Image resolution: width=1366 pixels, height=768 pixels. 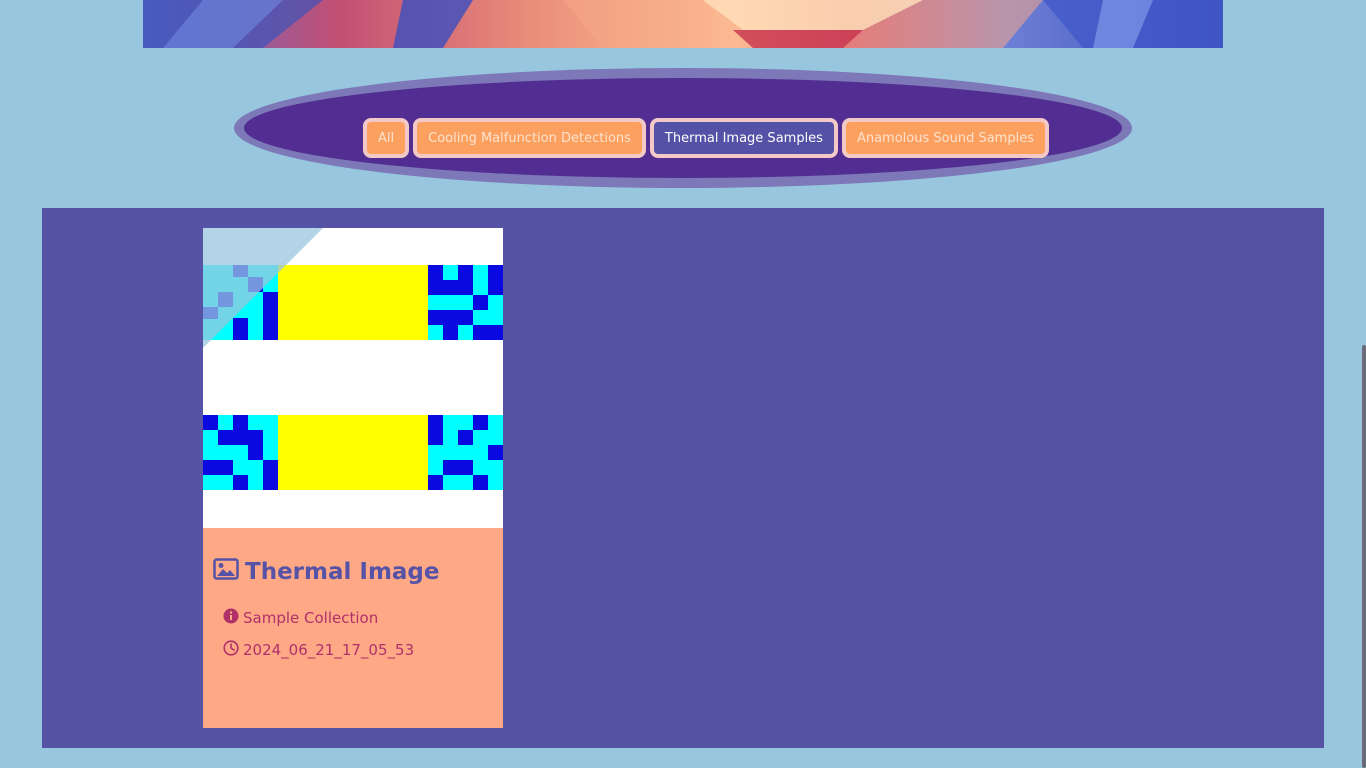 I want to click on filter-all-button: All, so click(x=386, y=138).